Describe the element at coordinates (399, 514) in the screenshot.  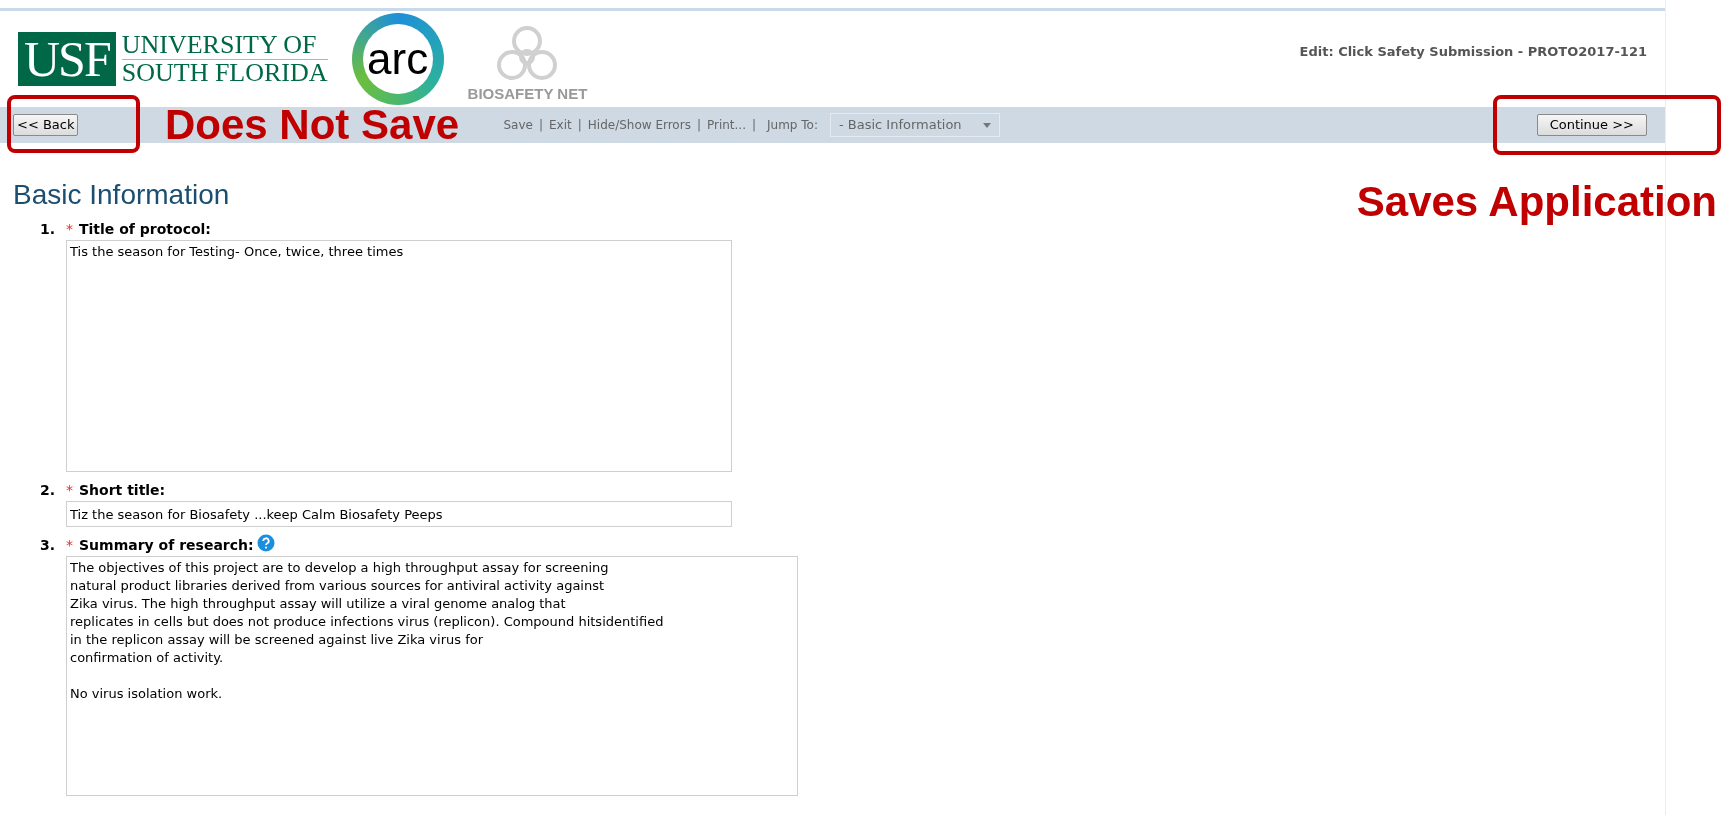
I see `short-title-field: Tiz the season for Biosafety ...keep Calm Biosafety Peeps` at that location.